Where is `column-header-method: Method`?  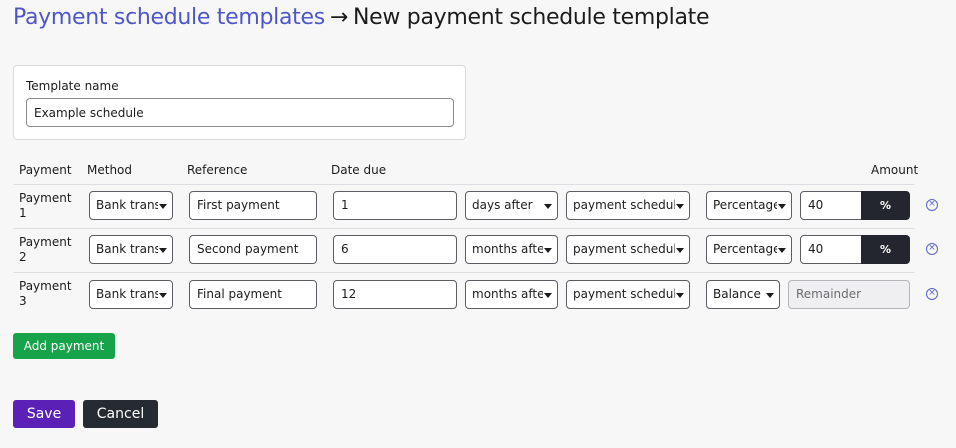 column-header-method: Method is located at coordinates (110, 170).